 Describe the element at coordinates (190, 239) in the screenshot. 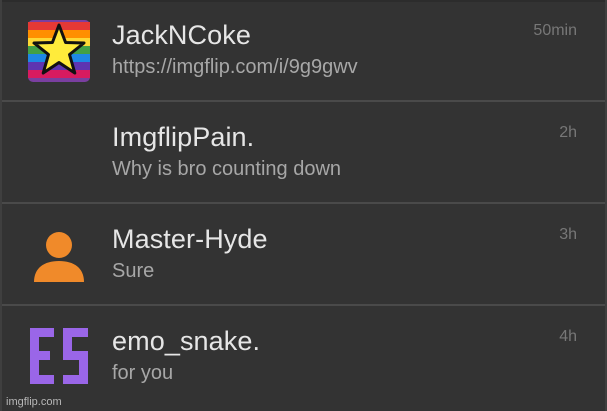

I see `conversation-username: Master-Hyde` at that location.